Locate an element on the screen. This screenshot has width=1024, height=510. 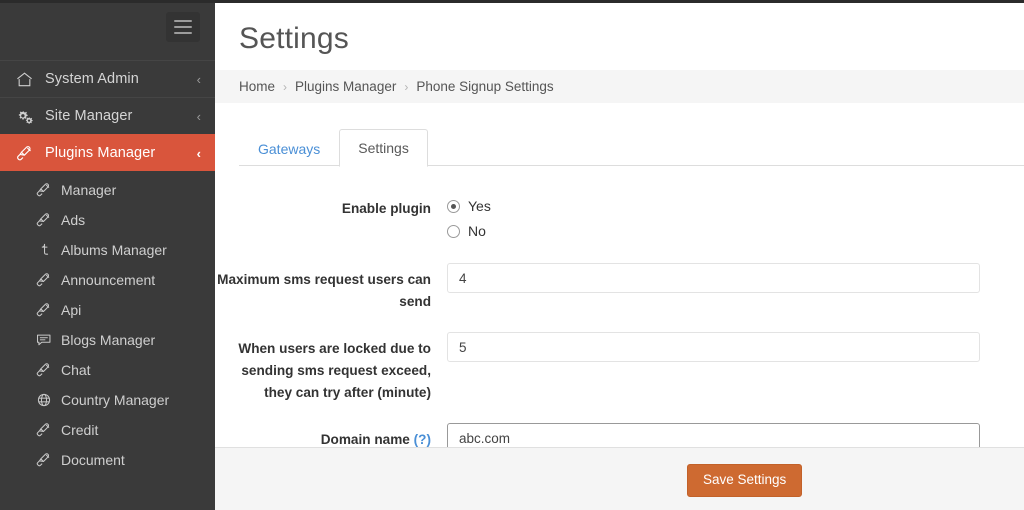
radio-no-label: No is located at coordinates (477, 231).